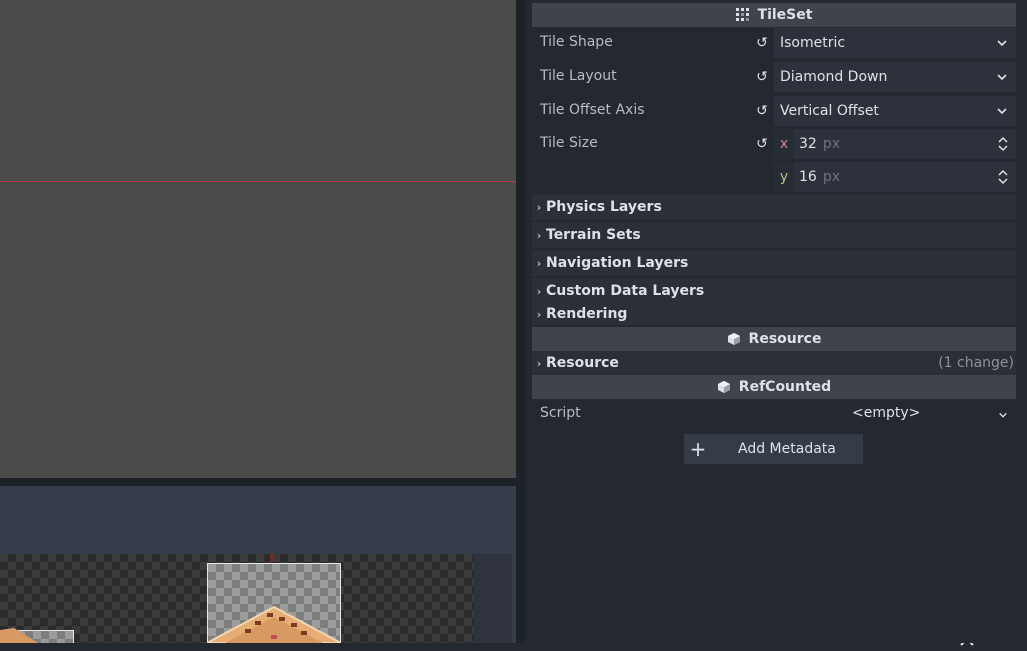 Image resolution: width=1027 pixels, height=651 pixels. What do you see at coordinates (19, 635) in the screenshot?
I see `atlas-tile-art` at bounding box center [19, 635].